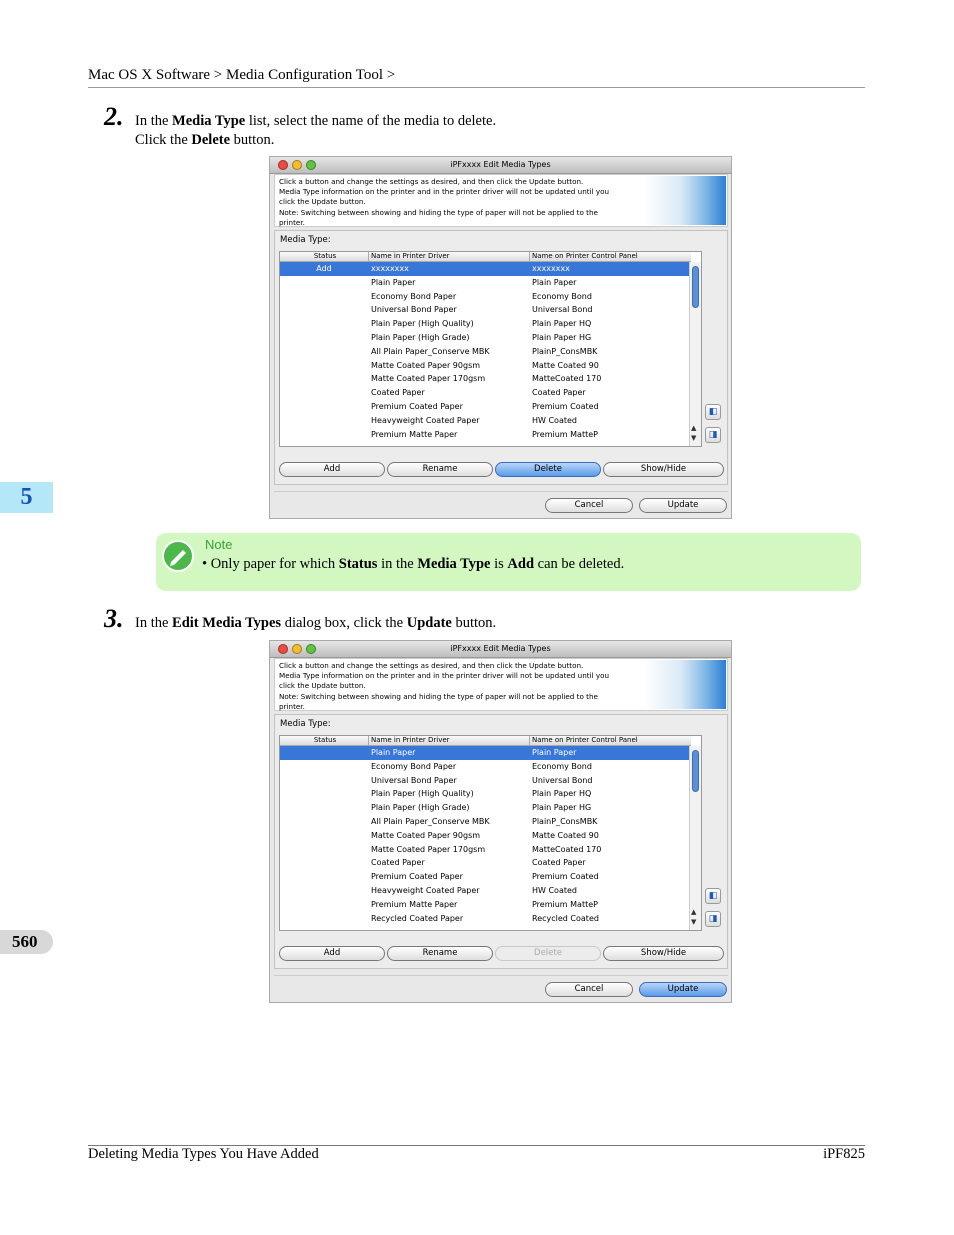 The height and width of the screenshot is (1235, 954). Describe the element at coordinates (548, 469) in the screenshot. I see `delete-button: Delete` at that location.